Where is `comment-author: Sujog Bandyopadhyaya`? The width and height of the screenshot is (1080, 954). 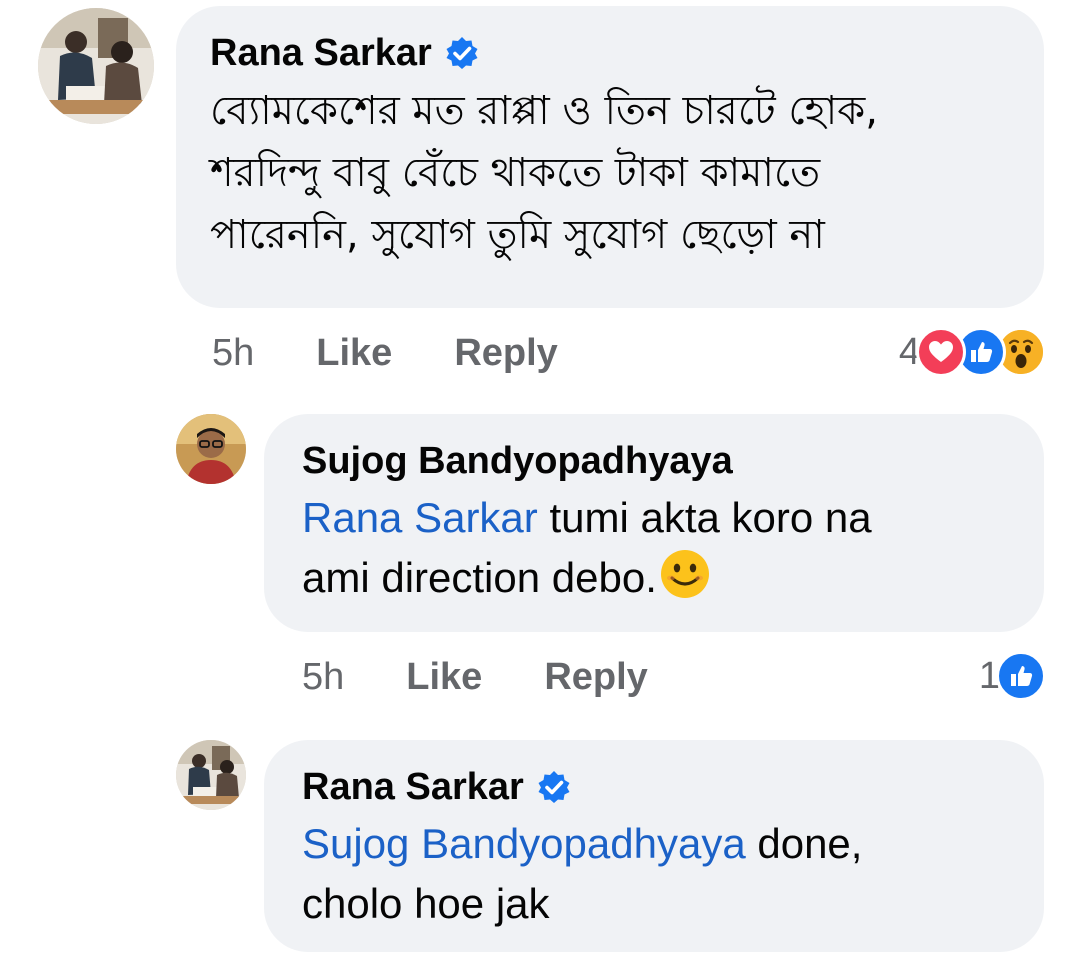
comment-author: Sujog Bandyopadhyaya is located at coordinates (517, 461).